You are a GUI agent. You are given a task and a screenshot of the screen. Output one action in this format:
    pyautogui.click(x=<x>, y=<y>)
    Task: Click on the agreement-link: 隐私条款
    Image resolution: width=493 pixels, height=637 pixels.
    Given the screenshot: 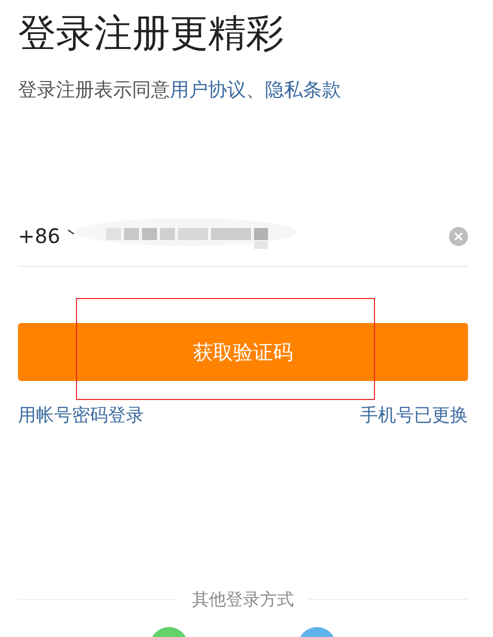 What is the action you would take?
    pyautogui.click(x=303, y=90)
    